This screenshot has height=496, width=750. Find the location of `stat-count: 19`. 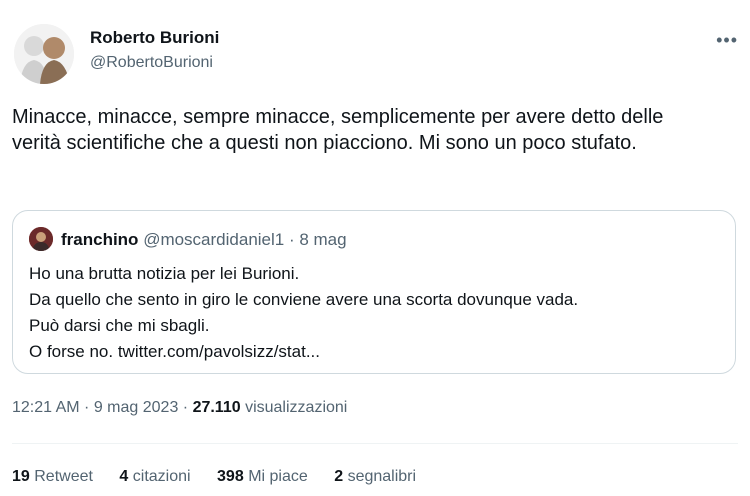

stat-count: 19 is located at coordinates (21, 476).